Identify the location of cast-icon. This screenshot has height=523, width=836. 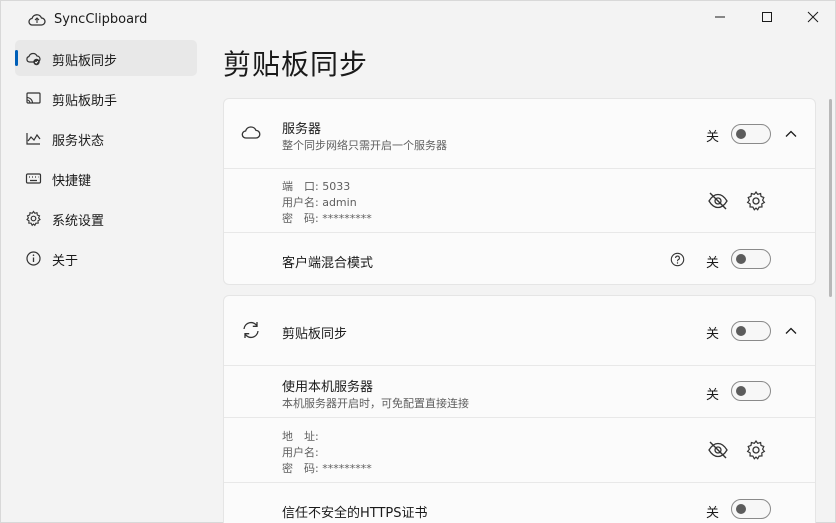
(33, 98).